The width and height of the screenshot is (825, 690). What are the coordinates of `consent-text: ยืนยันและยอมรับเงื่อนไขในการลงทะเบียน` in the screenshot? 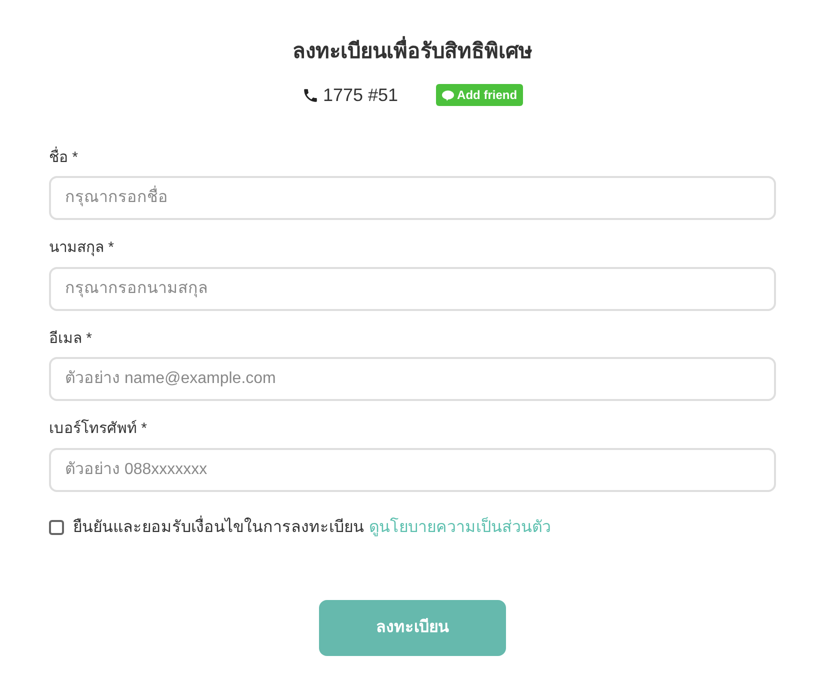 It's located at (218, 528).